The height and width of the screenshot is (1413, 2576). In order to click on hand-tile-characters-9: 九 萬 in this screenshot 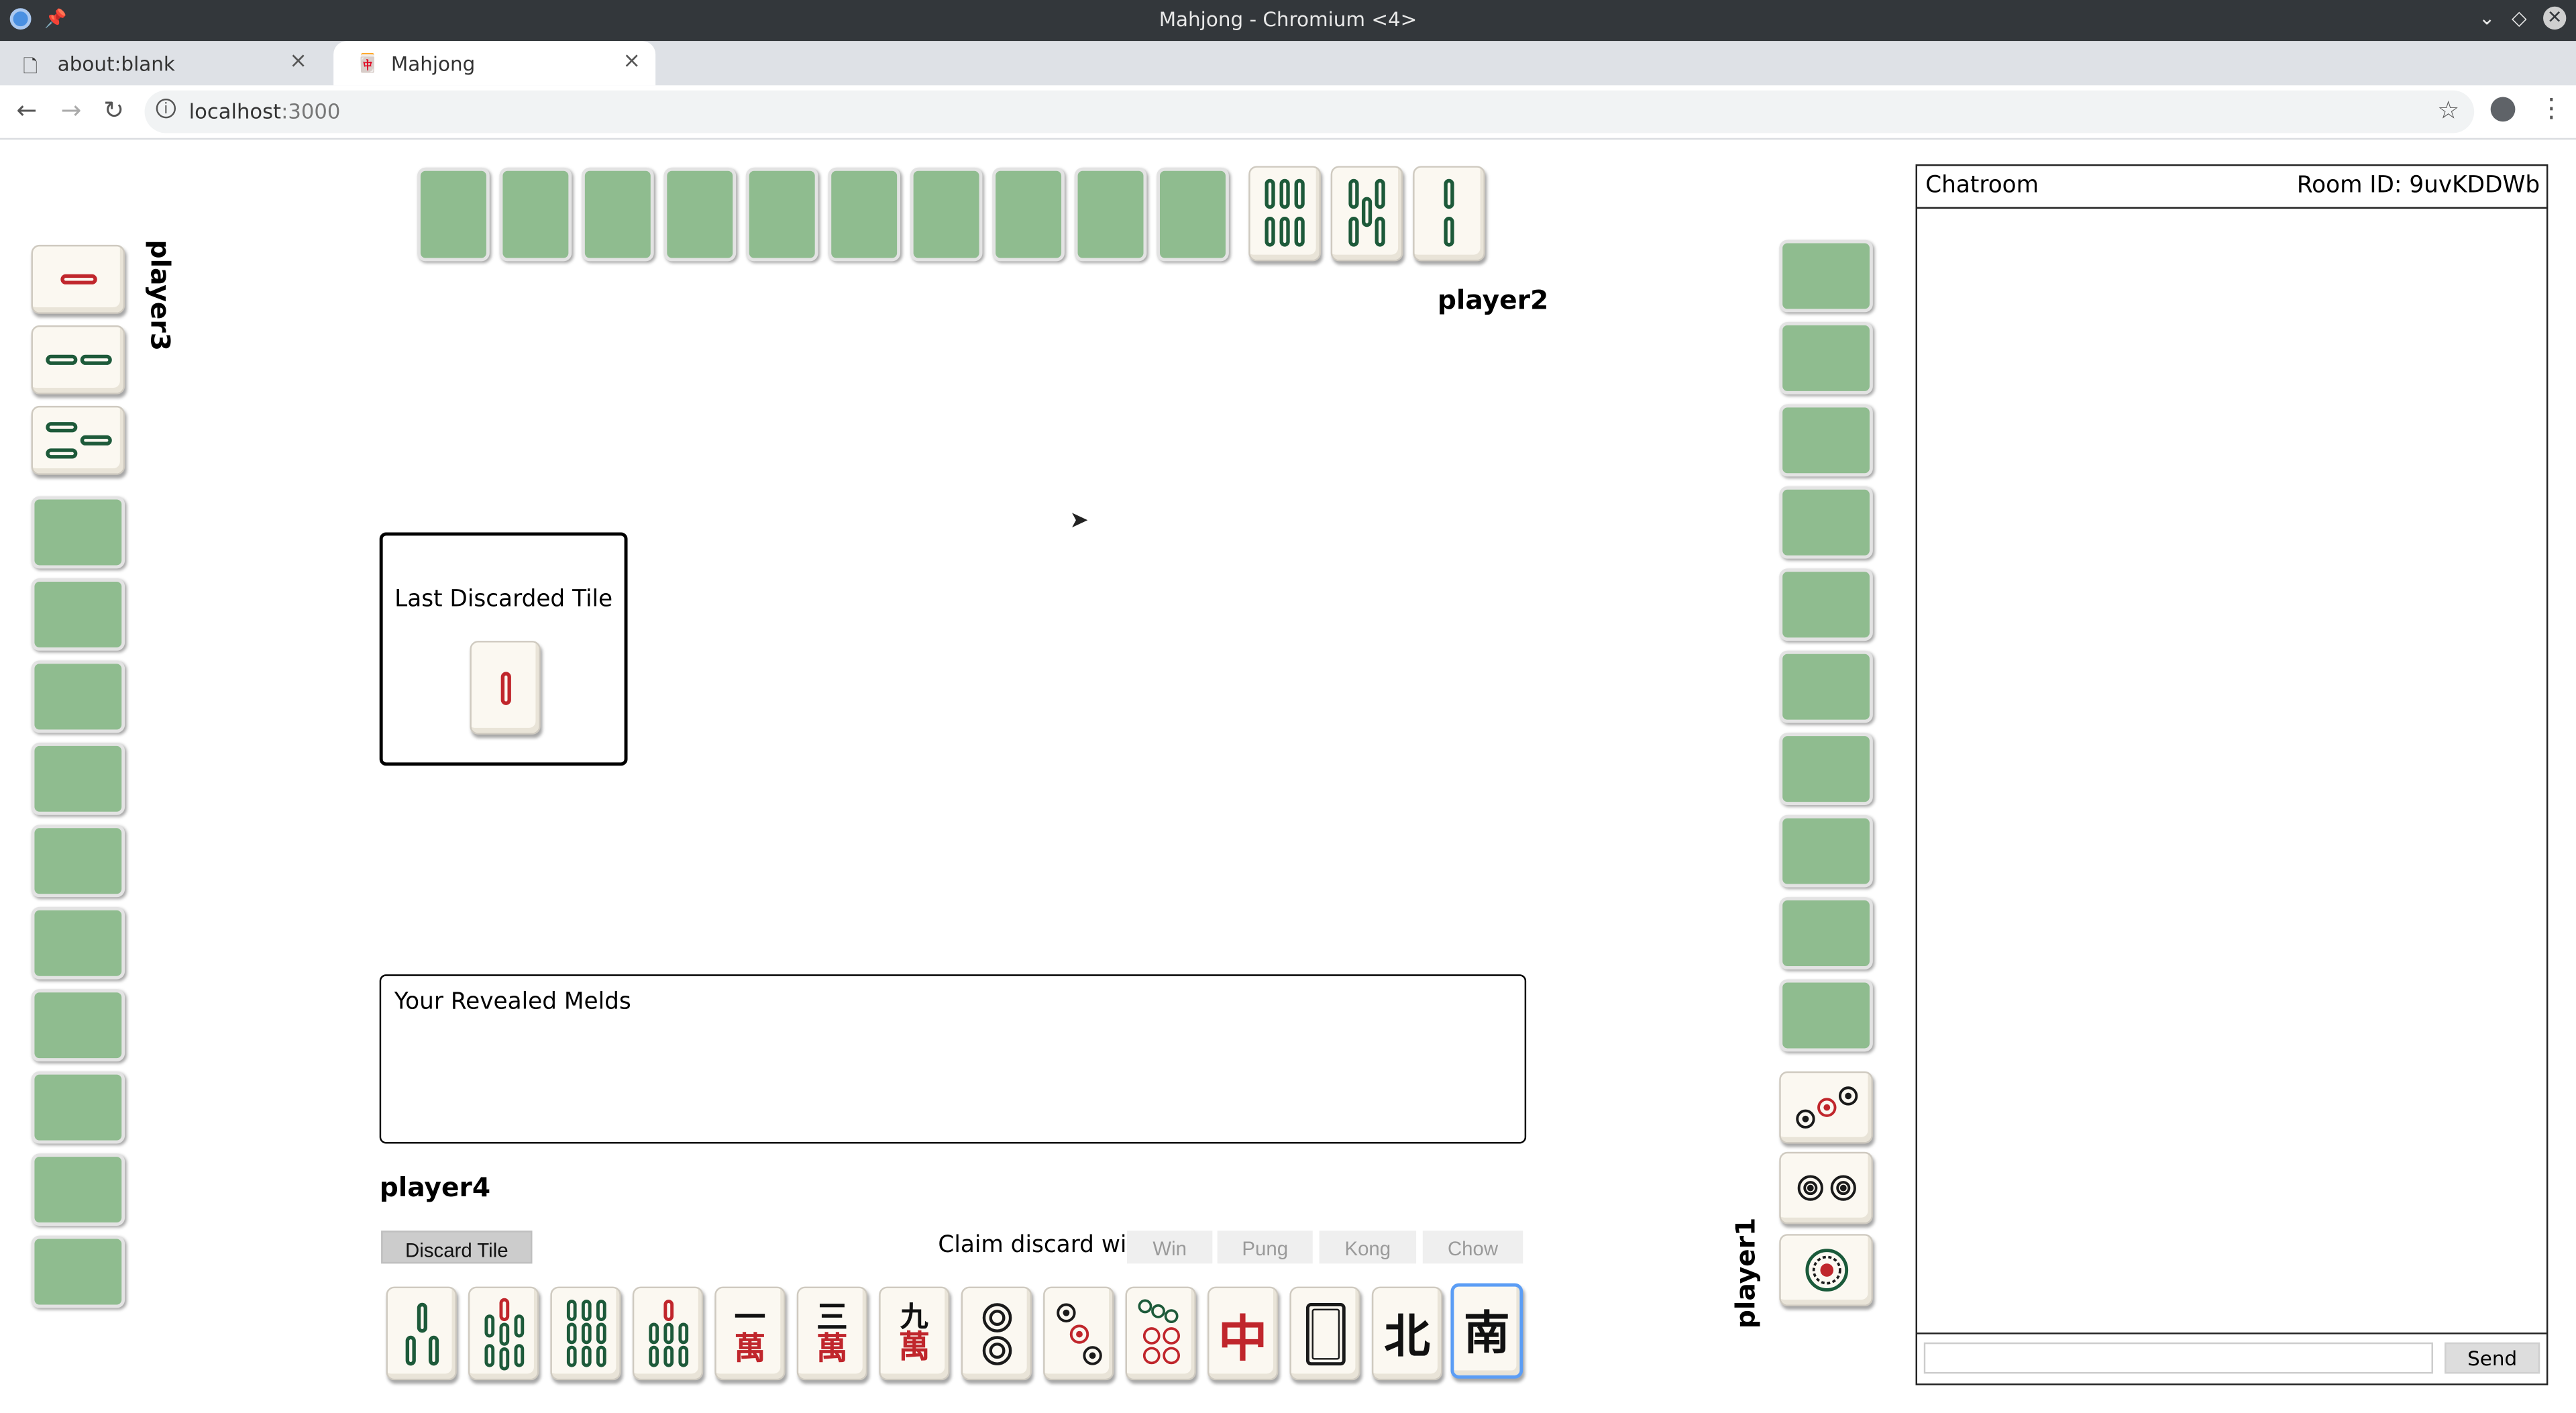, I will do `click(914, 1333)`.